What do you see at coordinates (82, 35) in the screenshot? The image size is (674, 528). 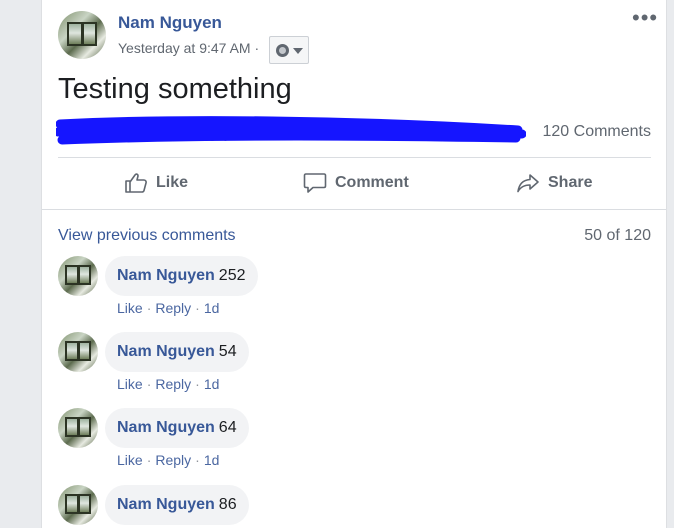 I see `author-avatar` at bounding box center [82, 35].